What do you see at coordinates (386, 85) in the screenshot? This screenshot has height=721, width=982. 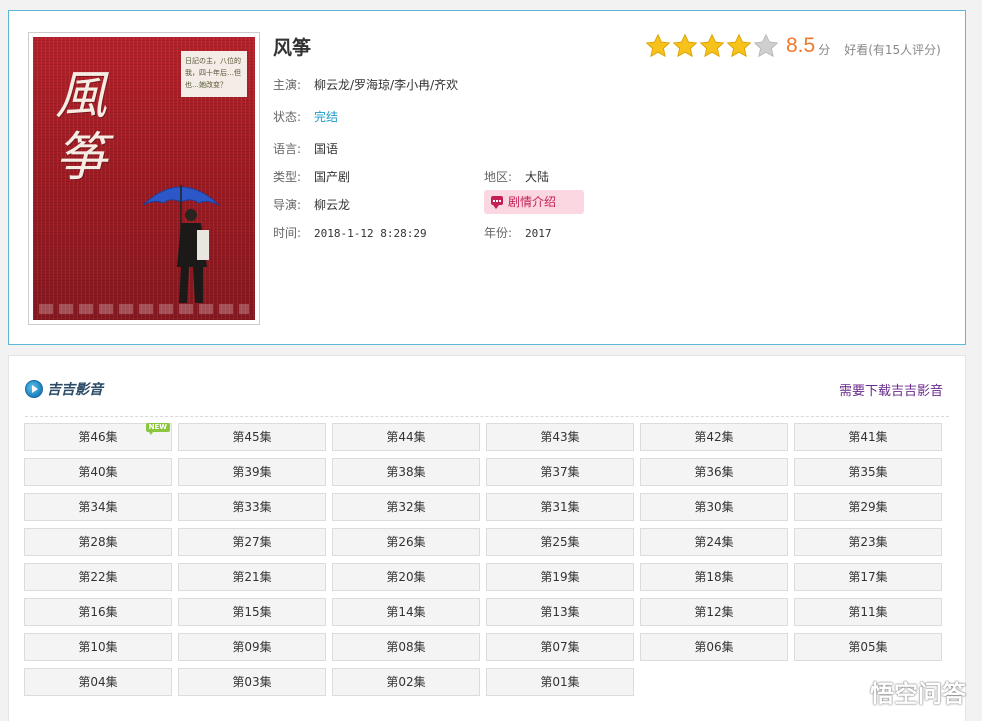 I see `cast-value: 柳云龙/罗海琼/李小冉/齐欢` at bounding box center [386, 85].